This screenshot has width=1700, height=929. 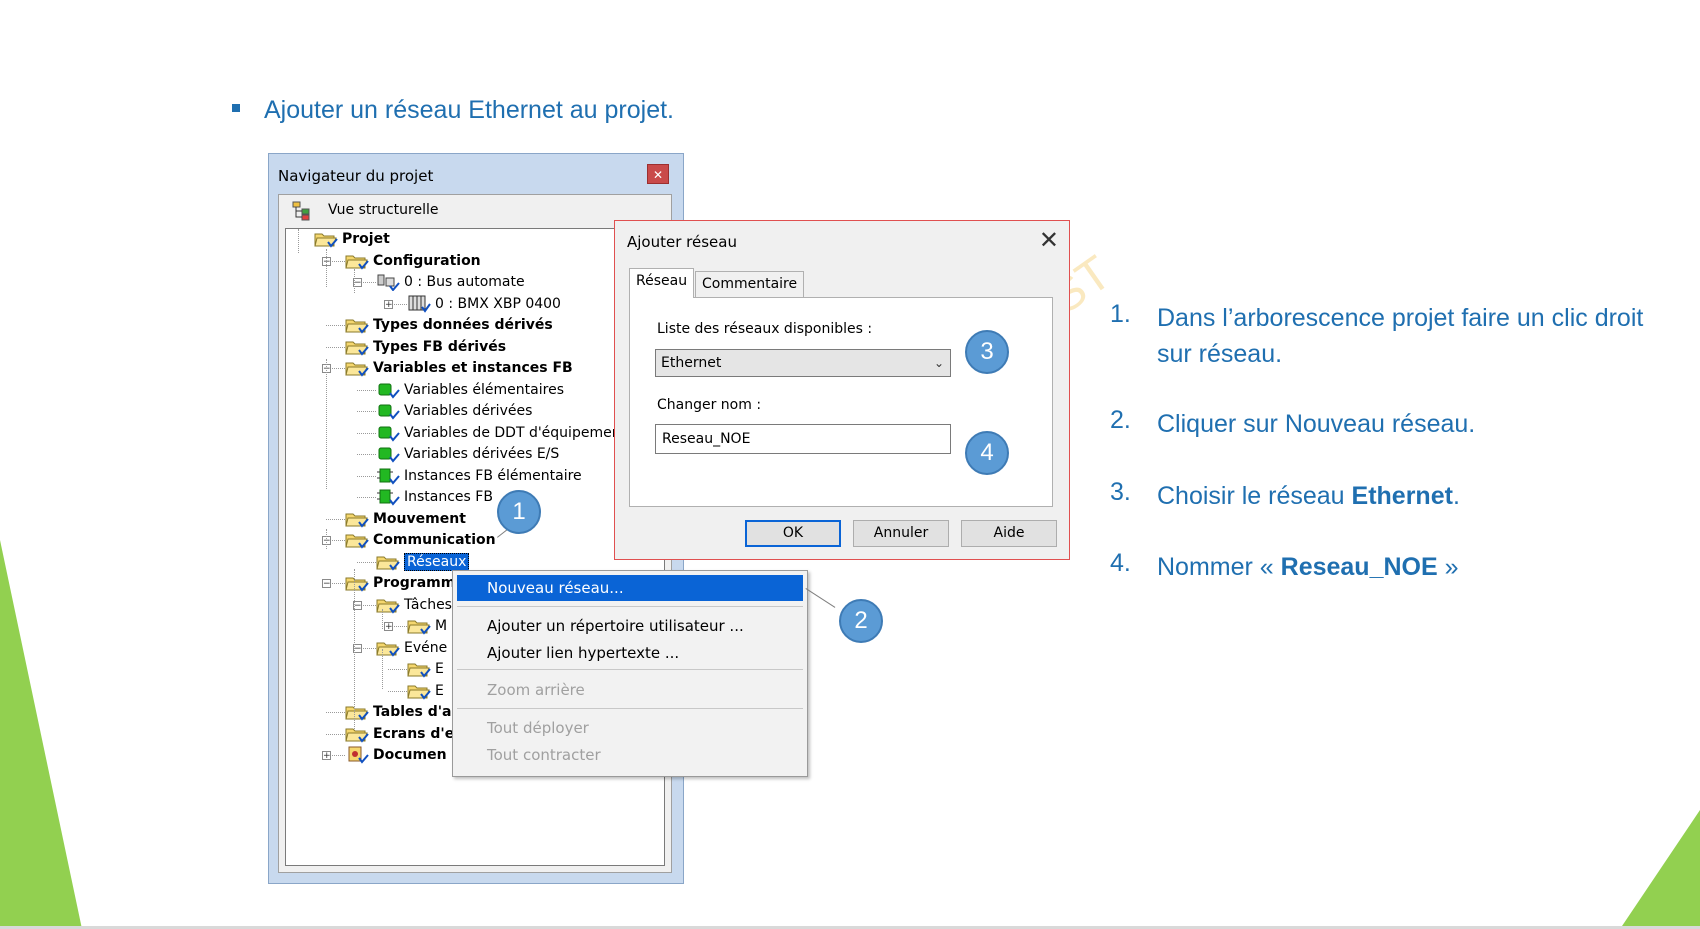 What do you see at coordinates (1254, 496) in the screenshot?
I see `step-text-pre: Choisir le réseau` at bounding box center [1254, 496].